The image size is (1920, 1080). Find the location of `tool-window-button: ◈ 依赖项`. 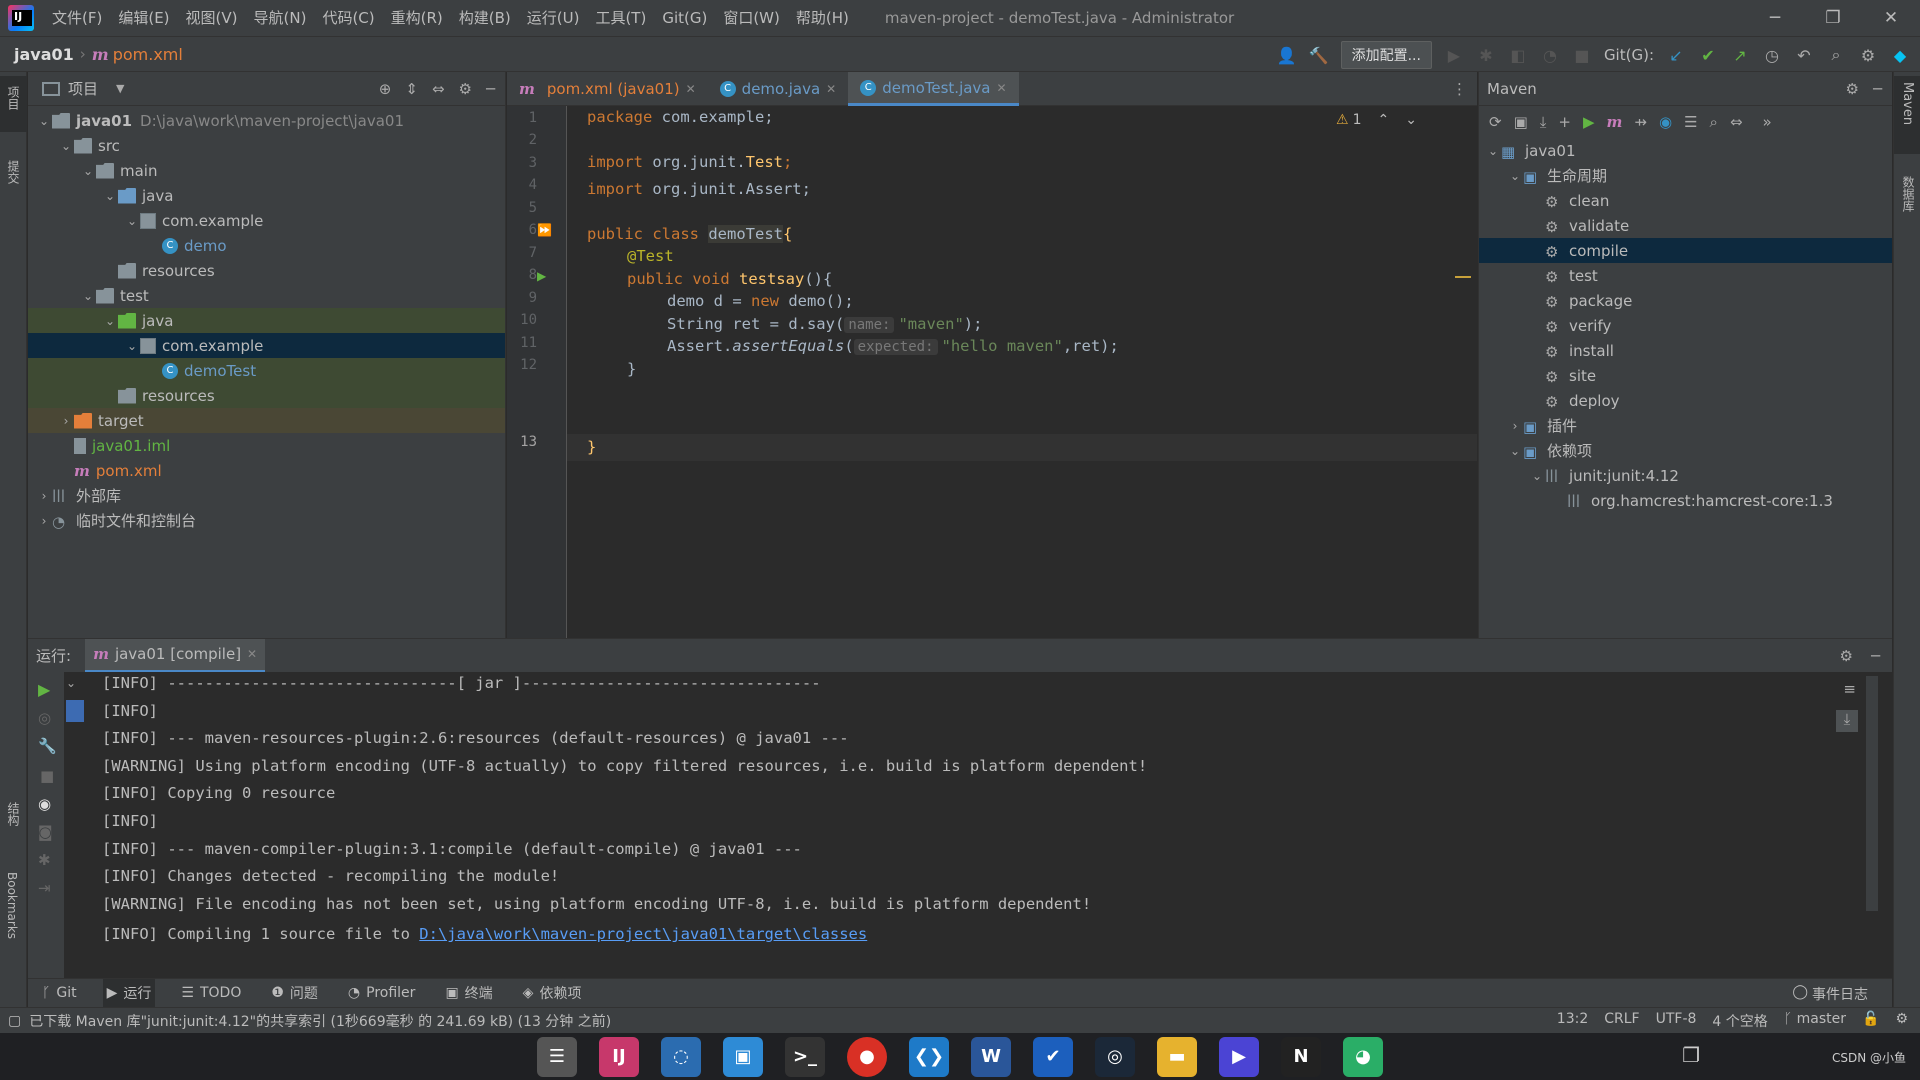

tool-window-button: ◈ 依赖项 is located at coordinates (552, 993).